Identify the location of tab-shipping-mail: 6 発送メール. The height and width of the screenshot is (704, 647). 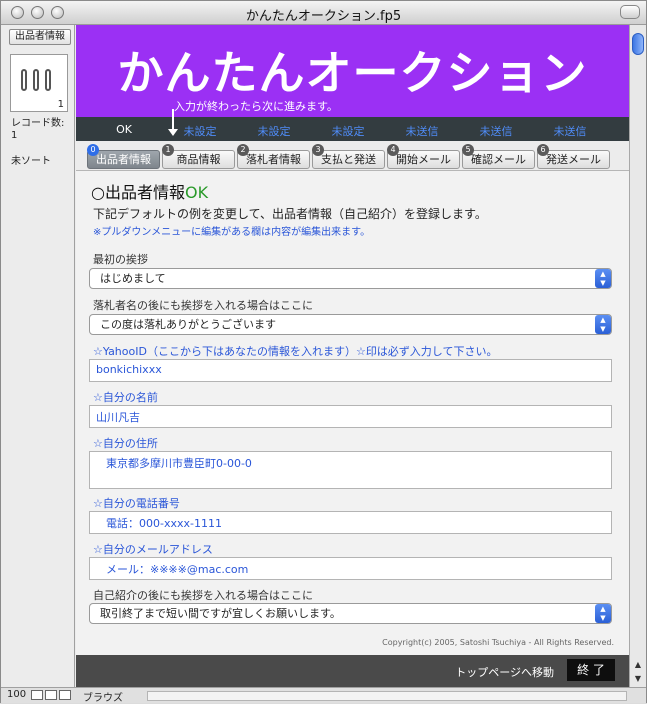
(573, 156).